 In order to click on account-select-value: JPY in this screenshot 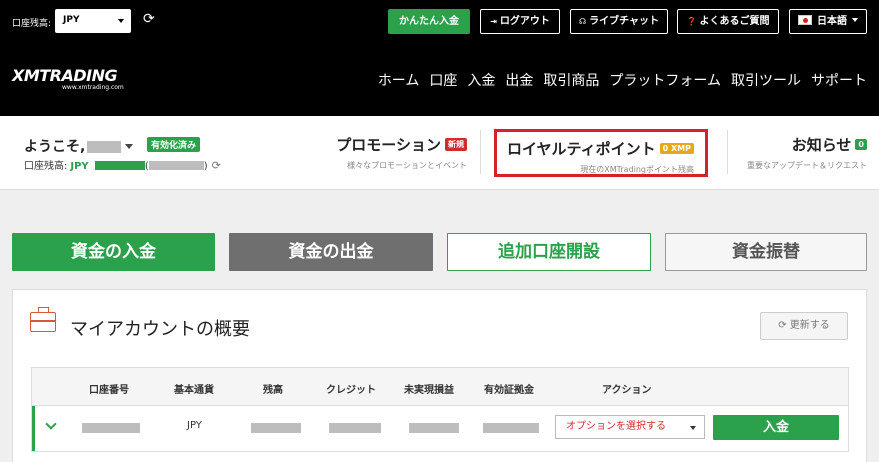, I will do `click(71, 20)`.